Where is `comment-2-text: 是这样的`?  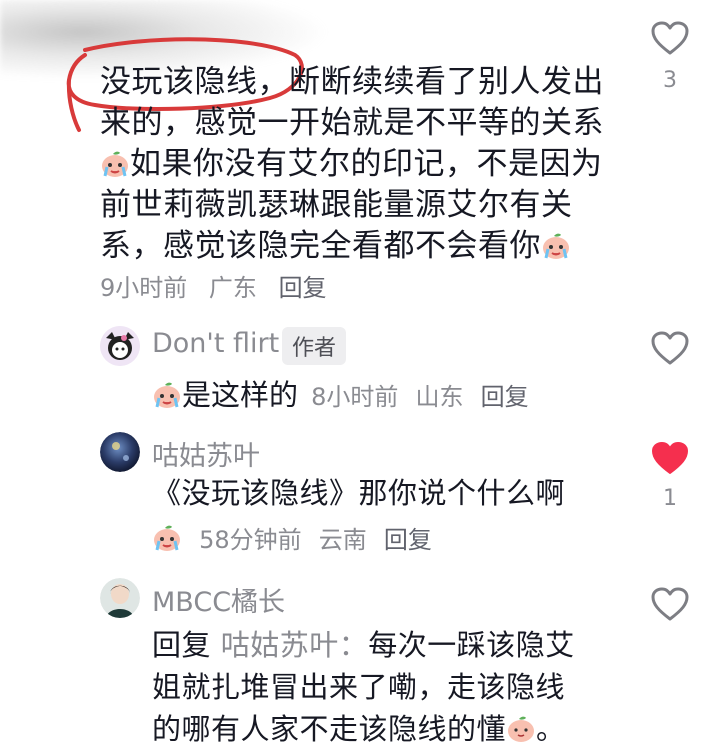 comment-2-text: 是这样的 is located at coordinates (240, 395).